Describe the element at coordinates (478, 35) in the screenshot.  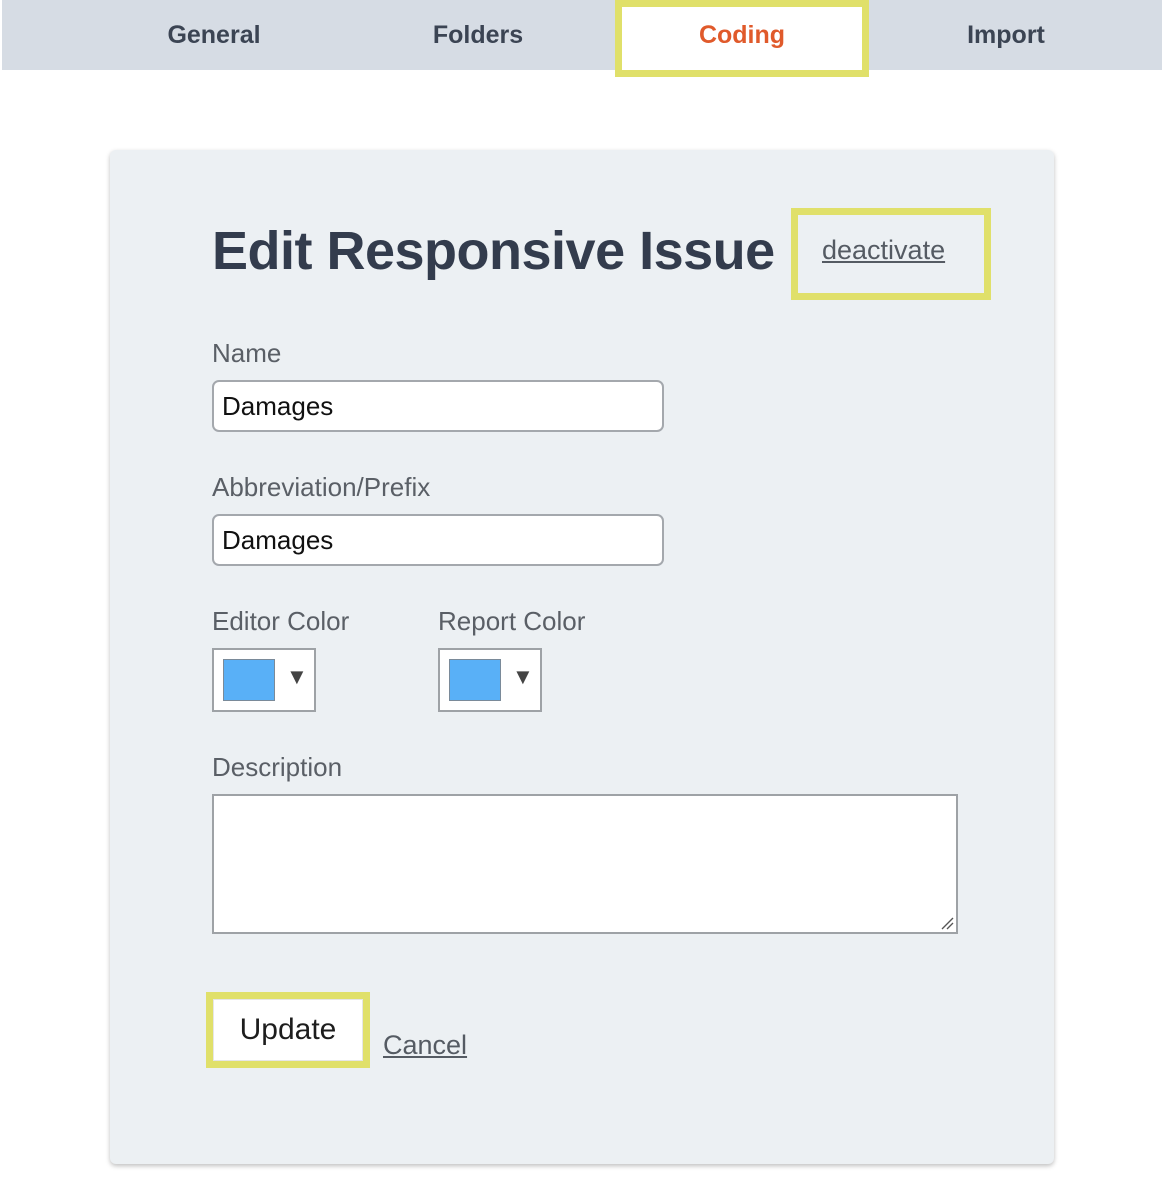
I see `tab-folders: Folders` at that location.